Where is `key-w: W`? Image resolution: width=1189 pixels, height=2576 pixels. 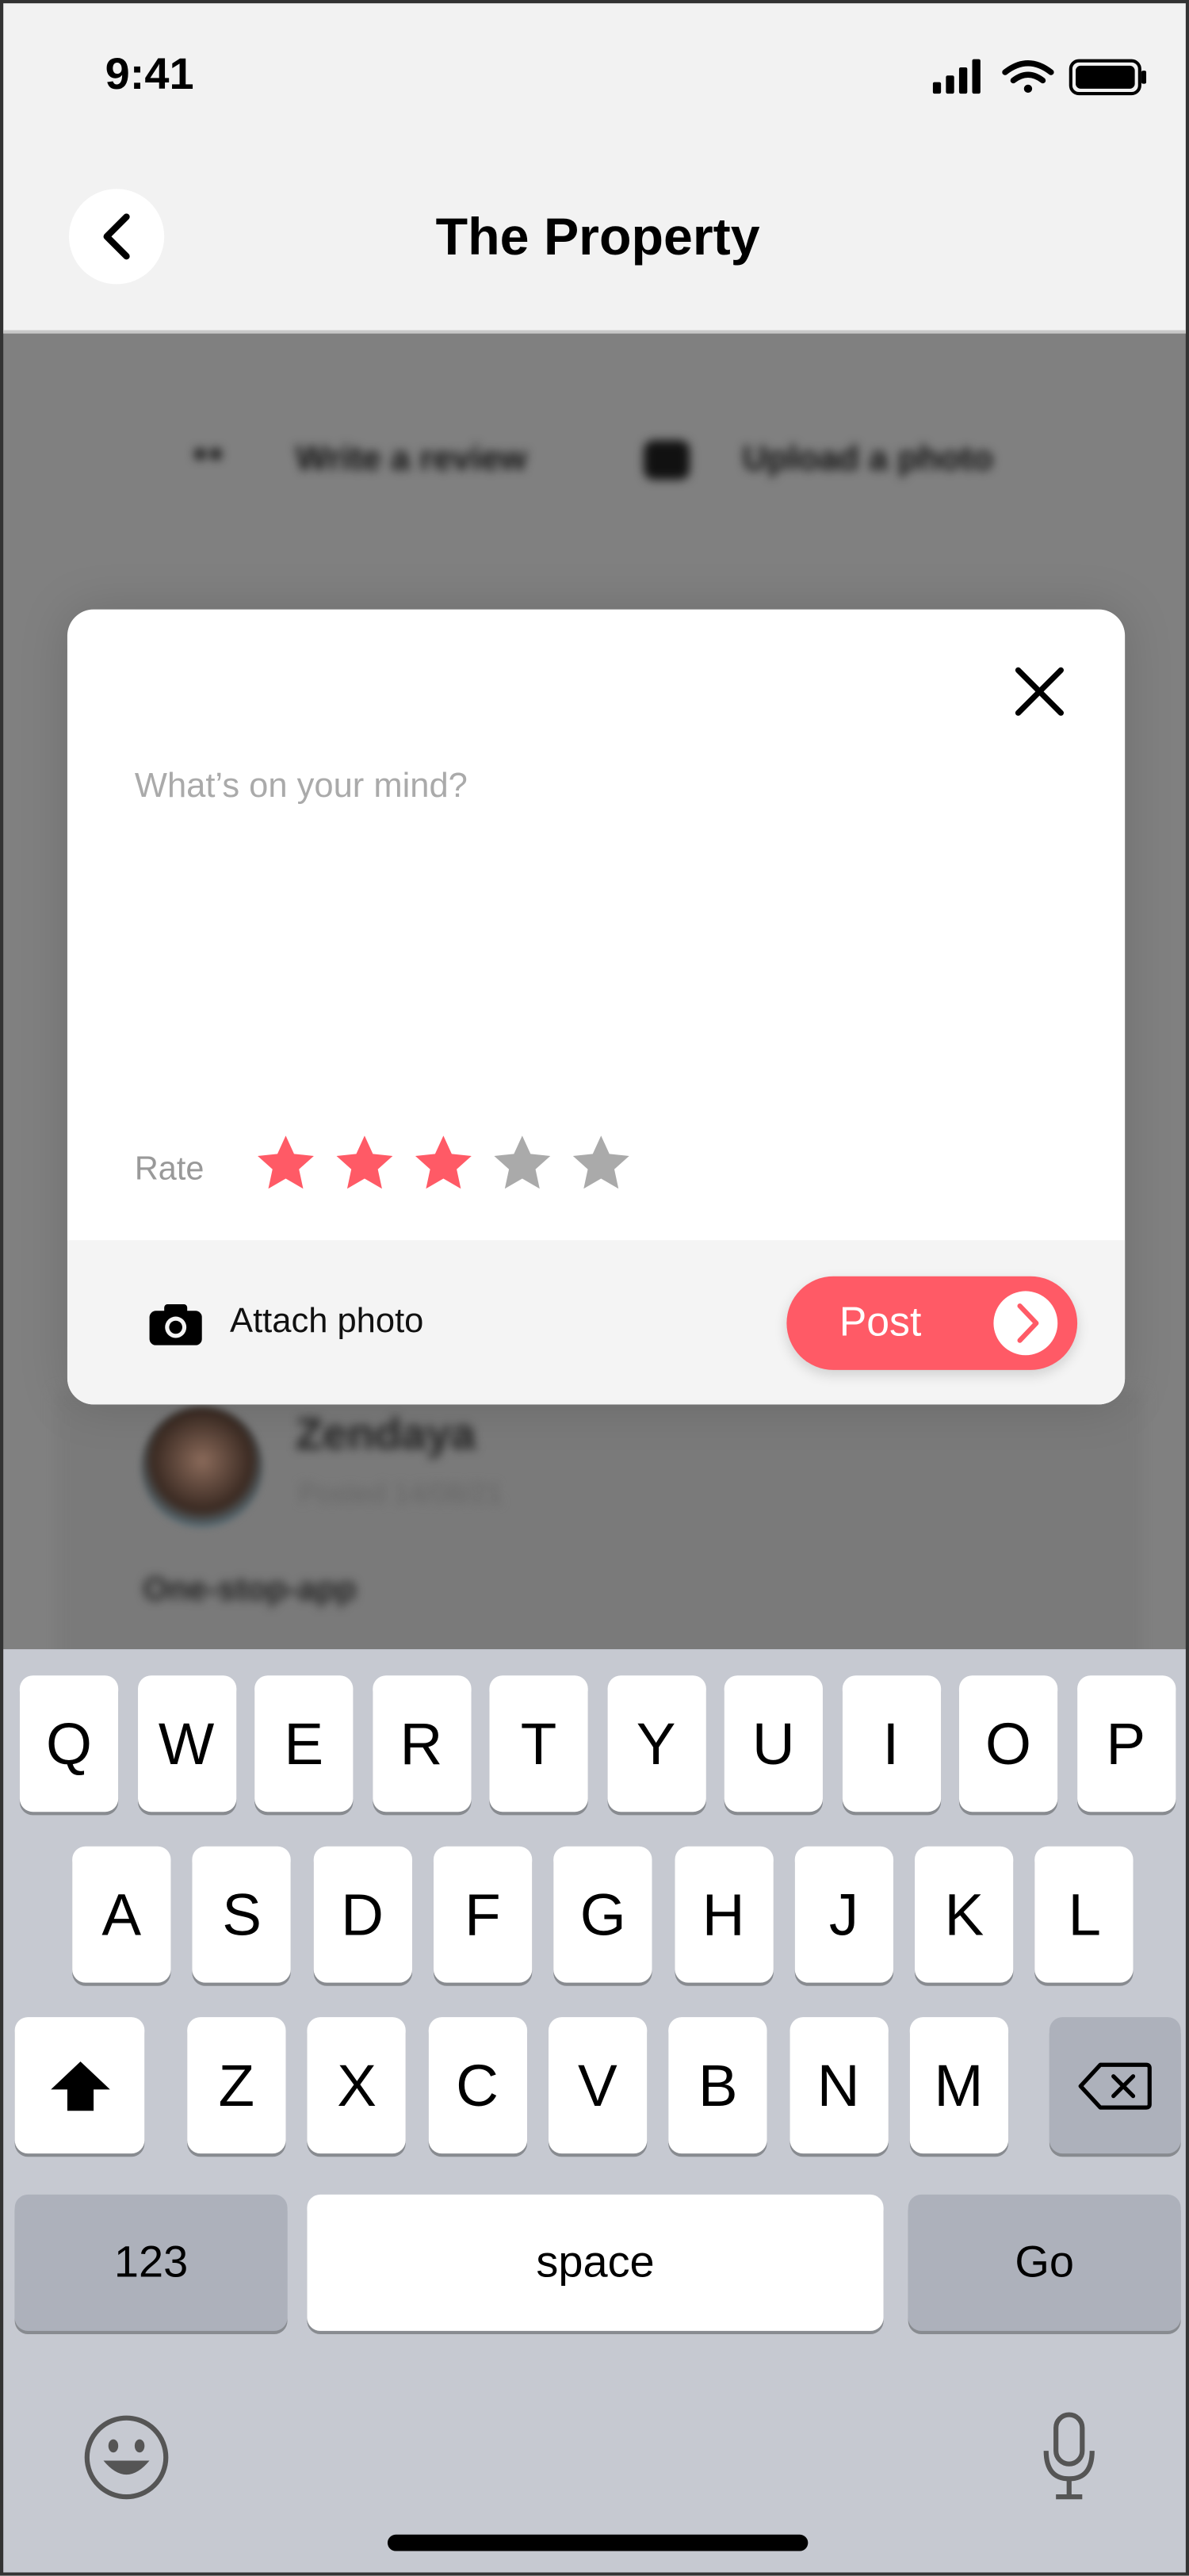 key-w: W is located at coordinates (186, 1743).